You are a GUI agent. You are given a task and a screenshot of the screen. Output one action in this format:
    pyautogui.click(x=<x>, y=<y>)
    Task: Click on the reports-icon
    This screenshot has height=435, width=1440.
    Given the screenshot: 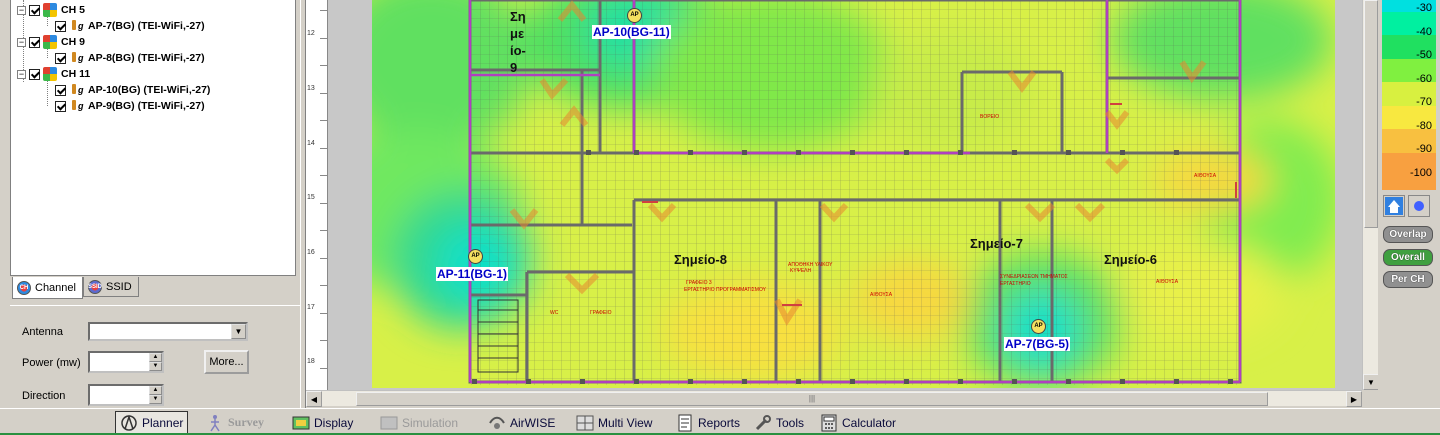 What is the action you would take?
    pyautogui.click(x=685, y=423)
    